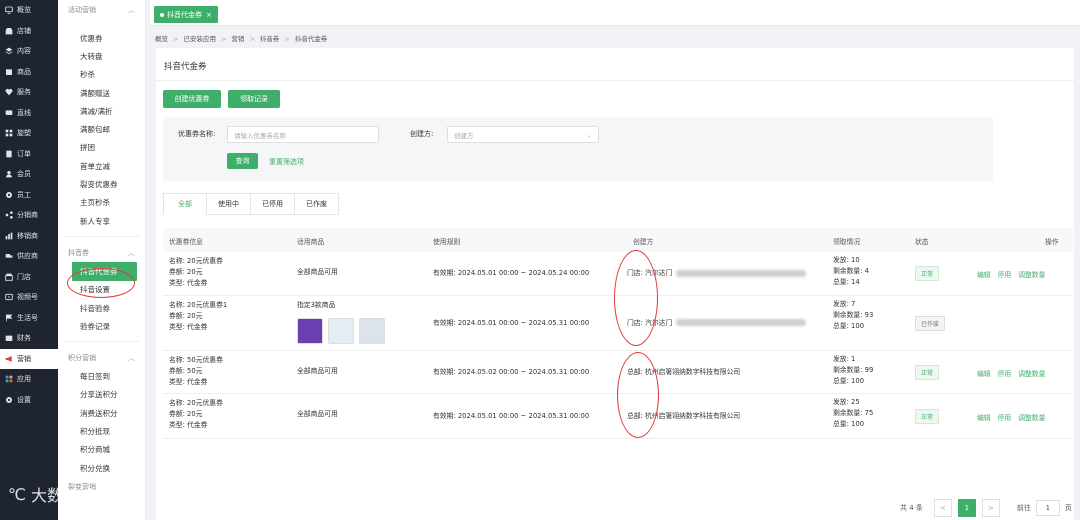  What do you see at coordinates (29, 379) in the screenshot?
I see `nav-item-18: 应用` at bounding box center [29, 379].